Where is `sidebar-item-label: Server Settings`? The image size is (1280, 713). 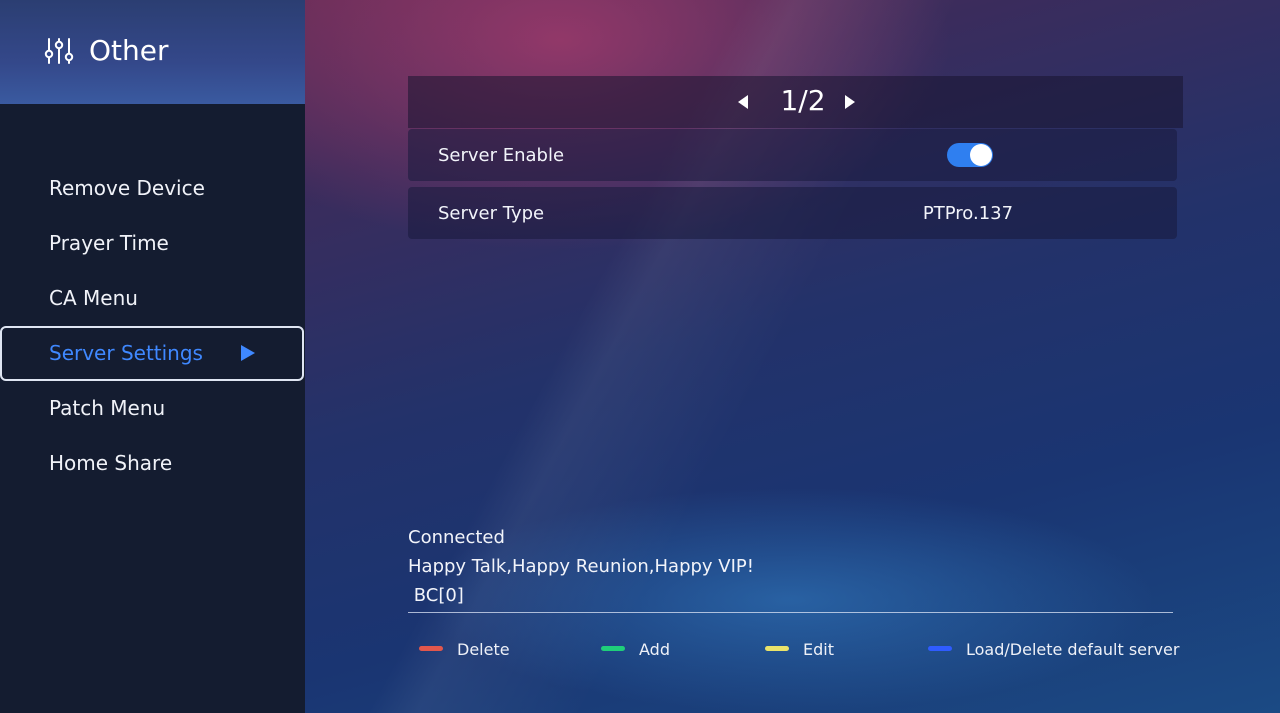
sidebar-item-label: Server Settings is located at coordinates (126, 353).